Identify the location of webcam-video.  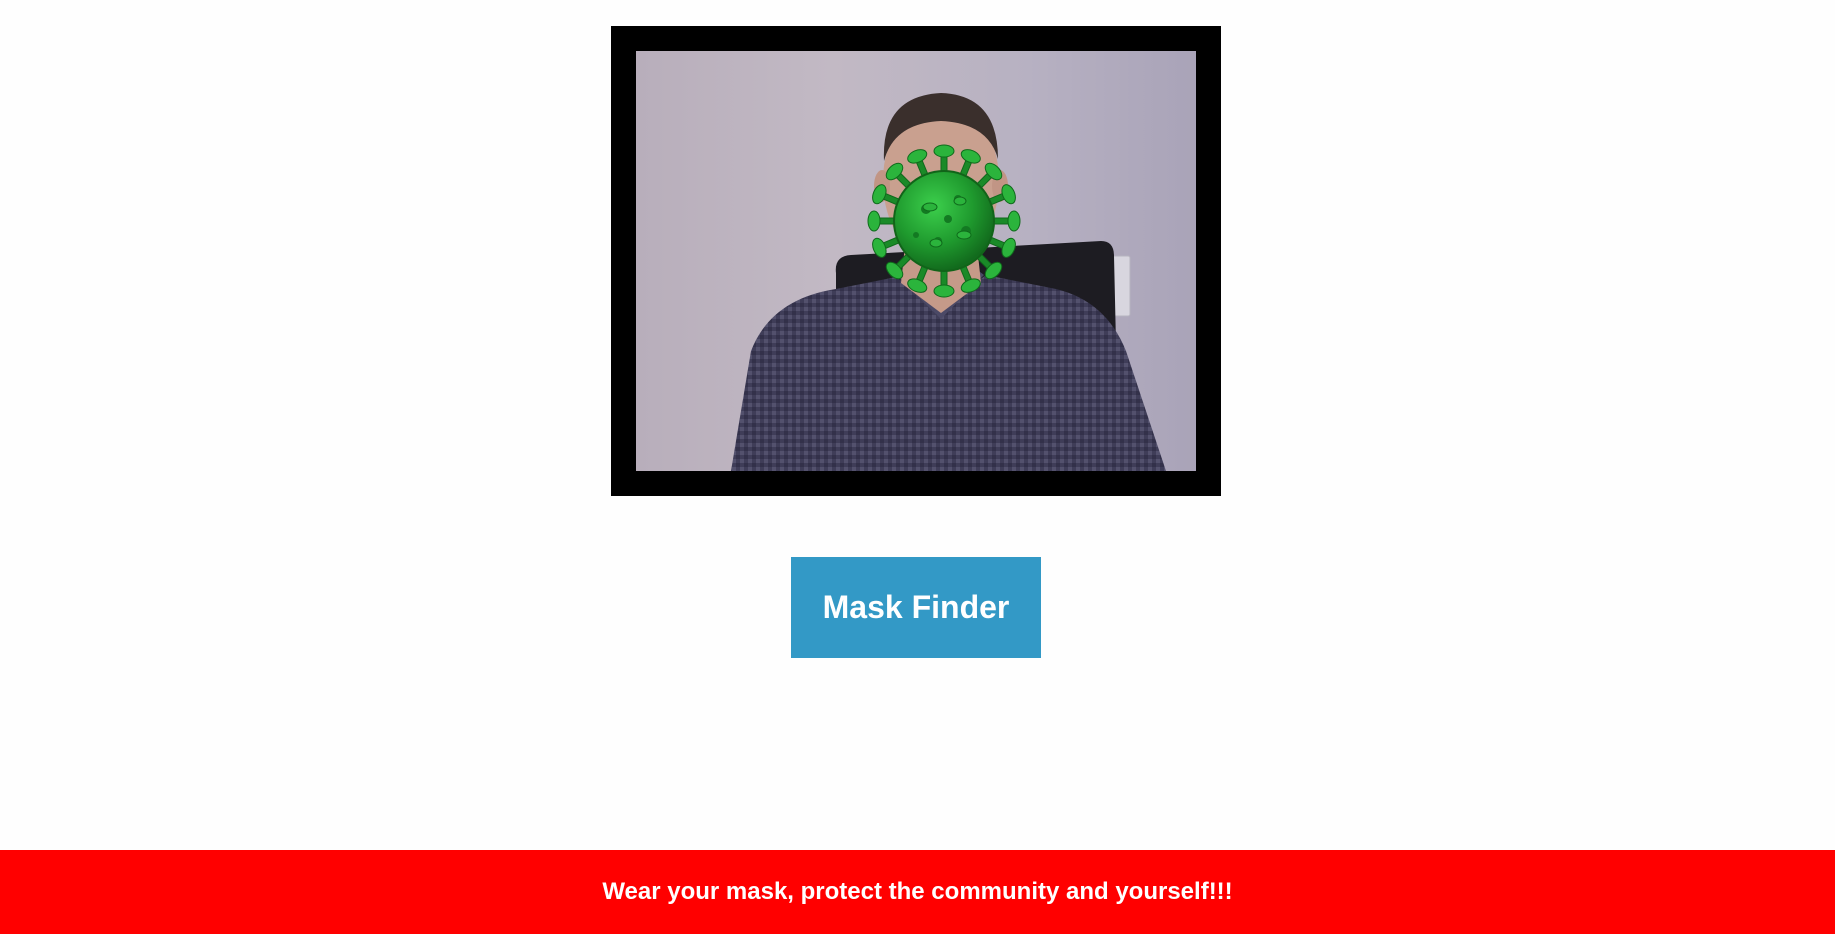
(916, 261).